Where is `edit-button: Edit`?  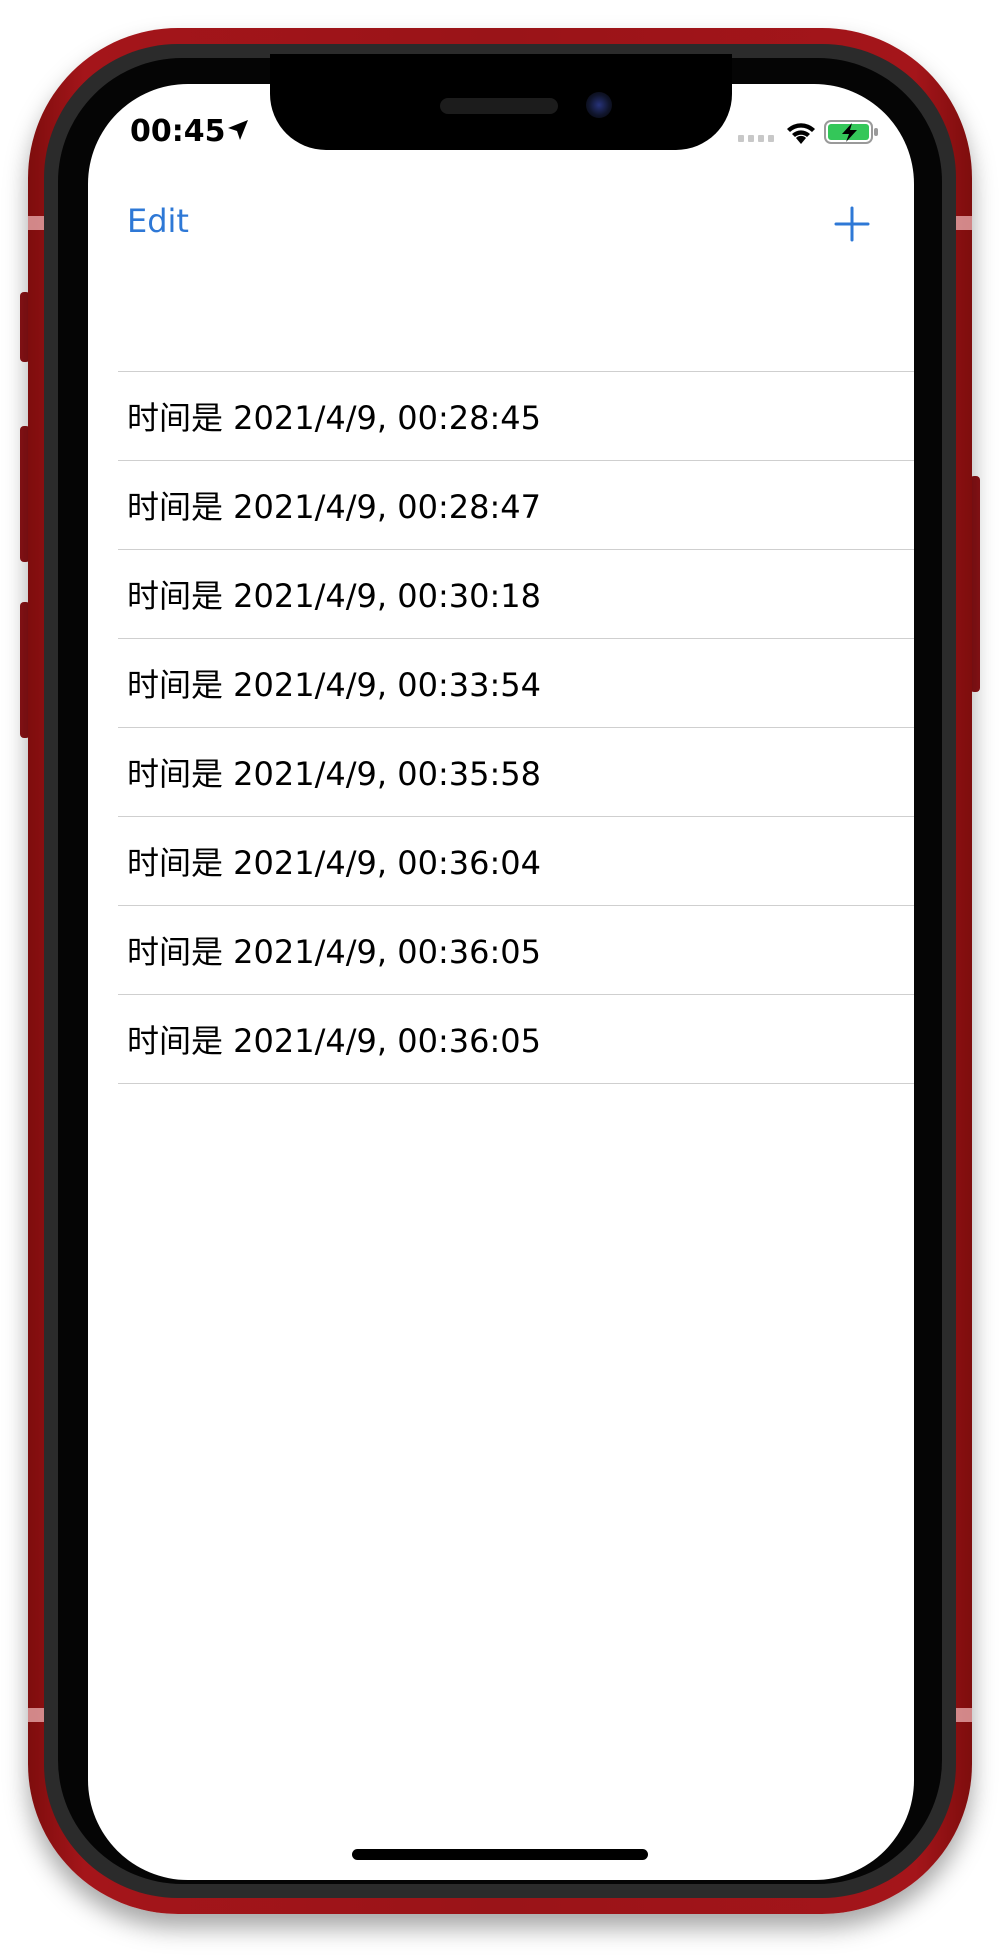
edit-button: Edit is located at coordinates (158, 221).